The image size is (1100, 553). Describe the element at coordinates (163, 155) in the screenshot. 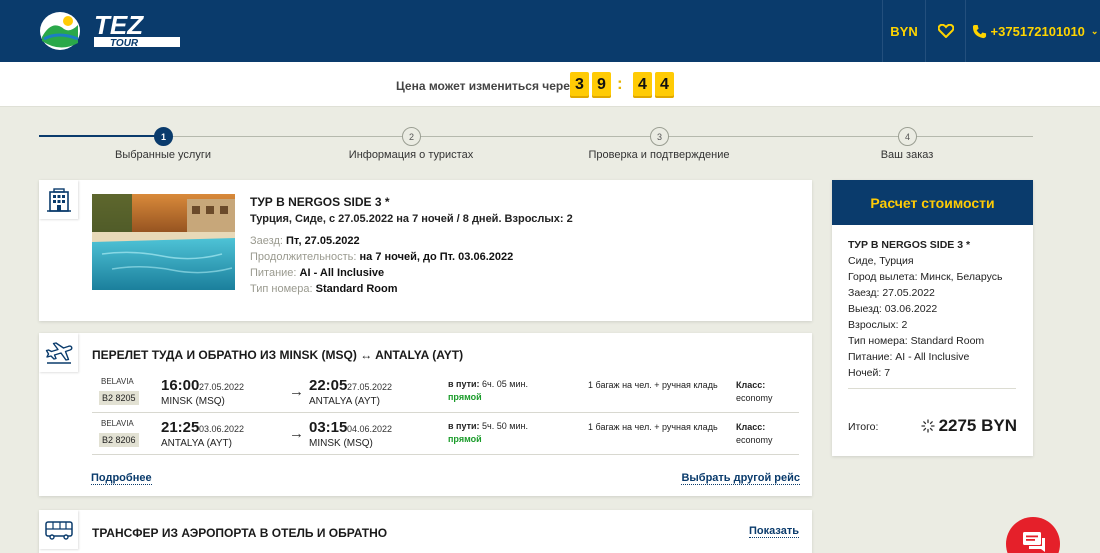

I see `step-1-label: Выбранные услуги` at that location.